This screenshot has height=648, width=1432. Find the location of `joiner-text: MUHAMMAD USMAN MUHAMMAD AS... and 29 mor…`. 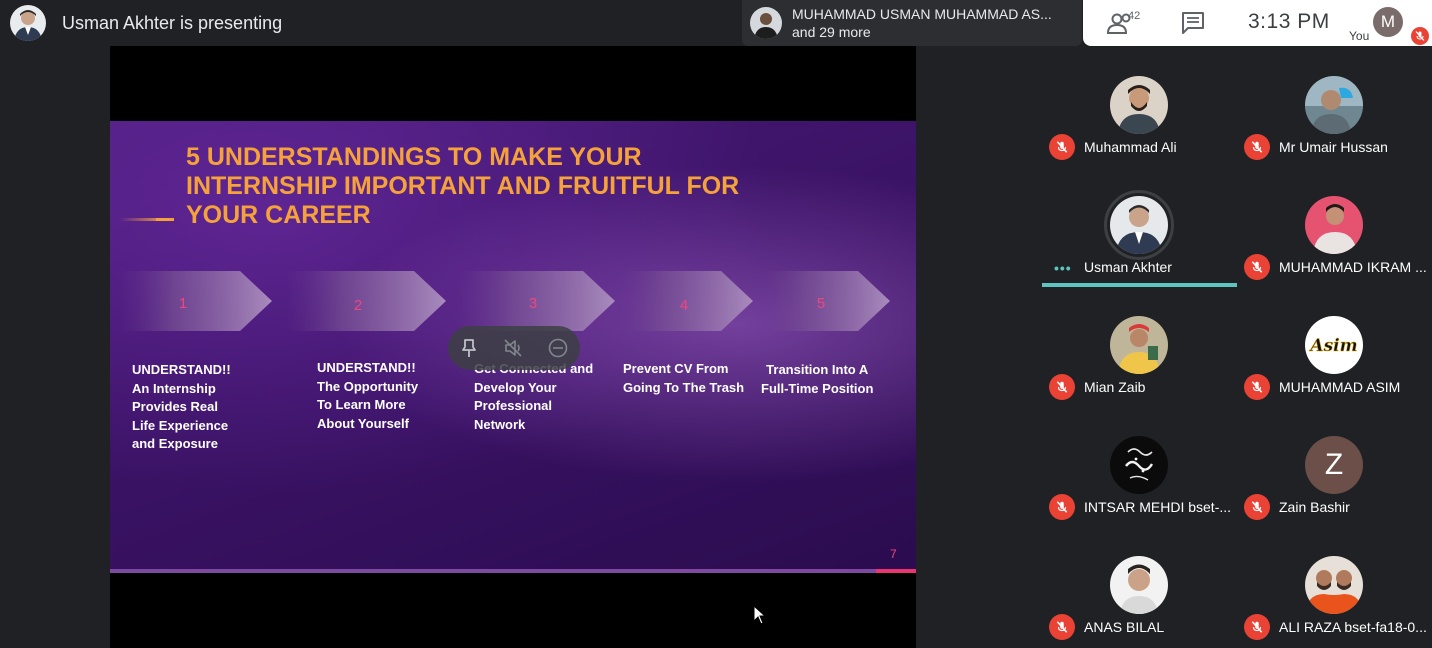

joiner-text: MUHAMMAD USMAN MUHAMMAD AS... and 29 mor… is located at coordinates (922, 23).